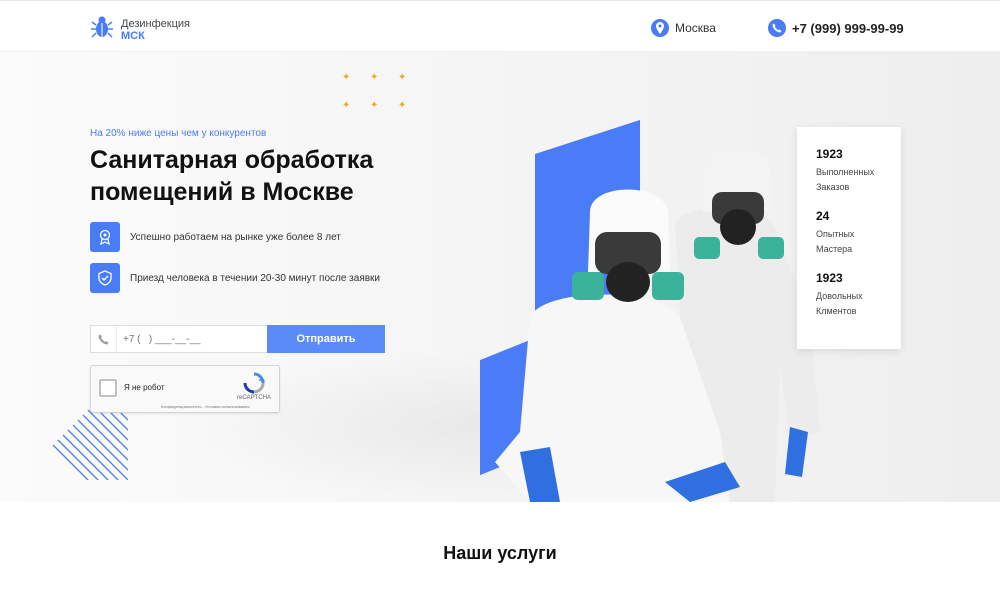 Image resolution: width=1000 pixels, height=592 pixels. Describe the element at coordinates (187, 339) in the screenshot. I see `phone-input` at that location.